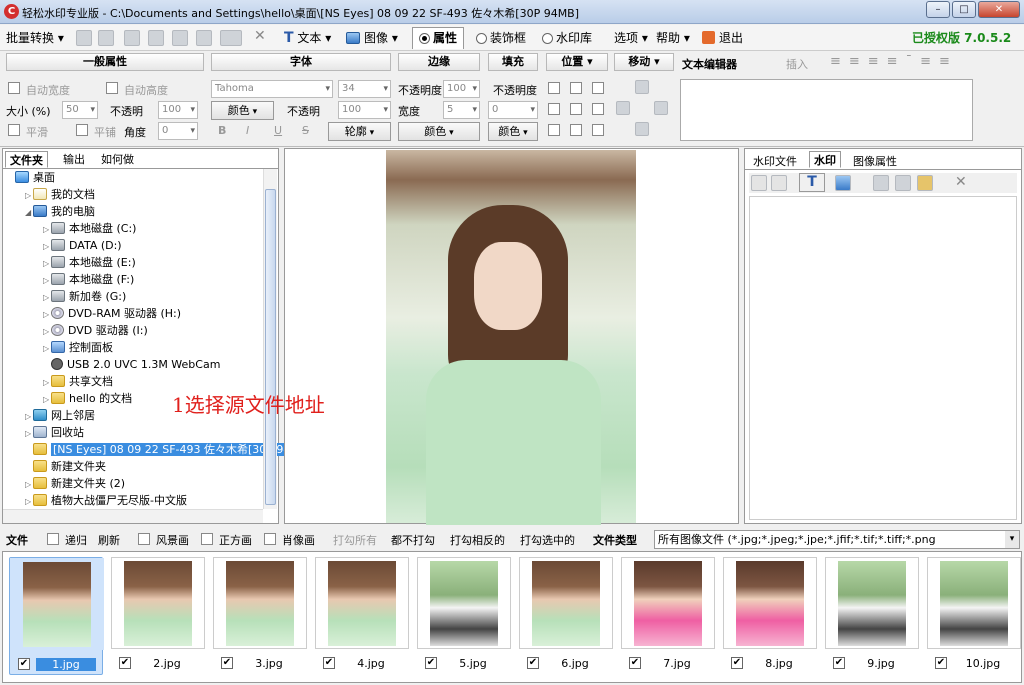 The width and height of the screenshot is (1024, 685). What do you see at coordinates (231, 38) in the screenshot?
I see `paste-icon` at bounding box center [231, 38].